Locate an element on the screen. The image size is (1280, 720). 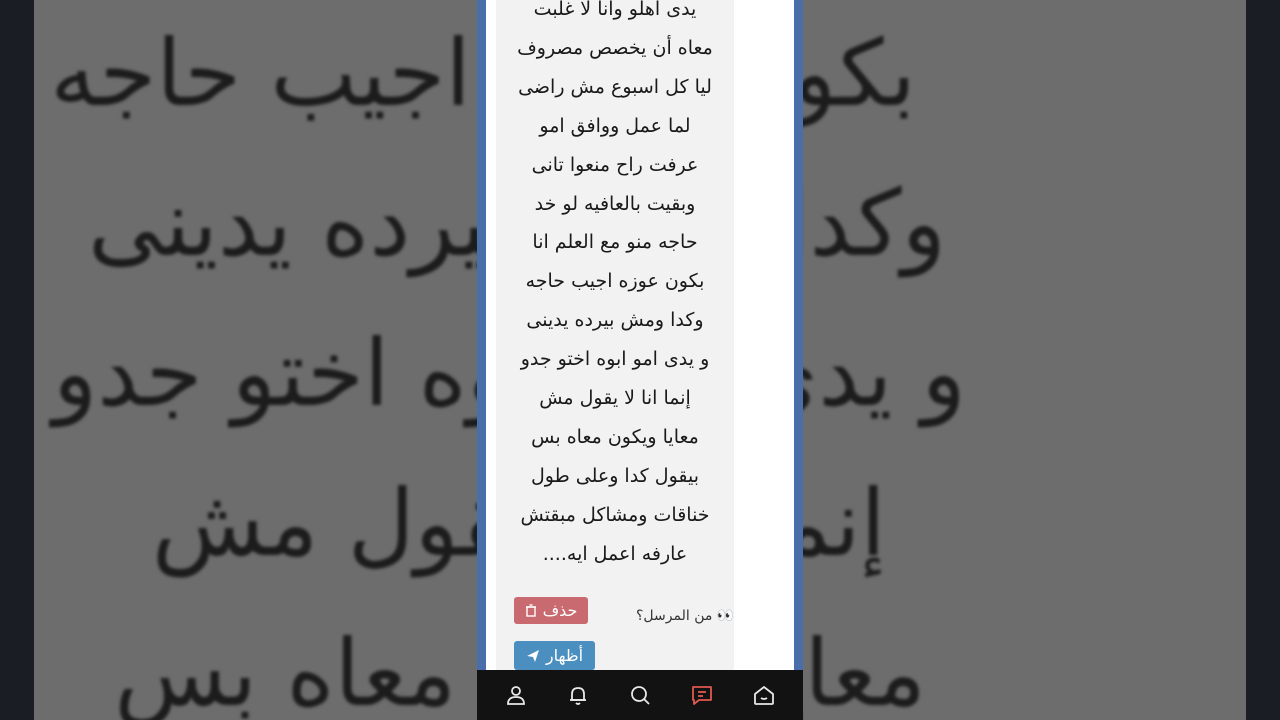
send-icon is located at coordinates (532, 655).